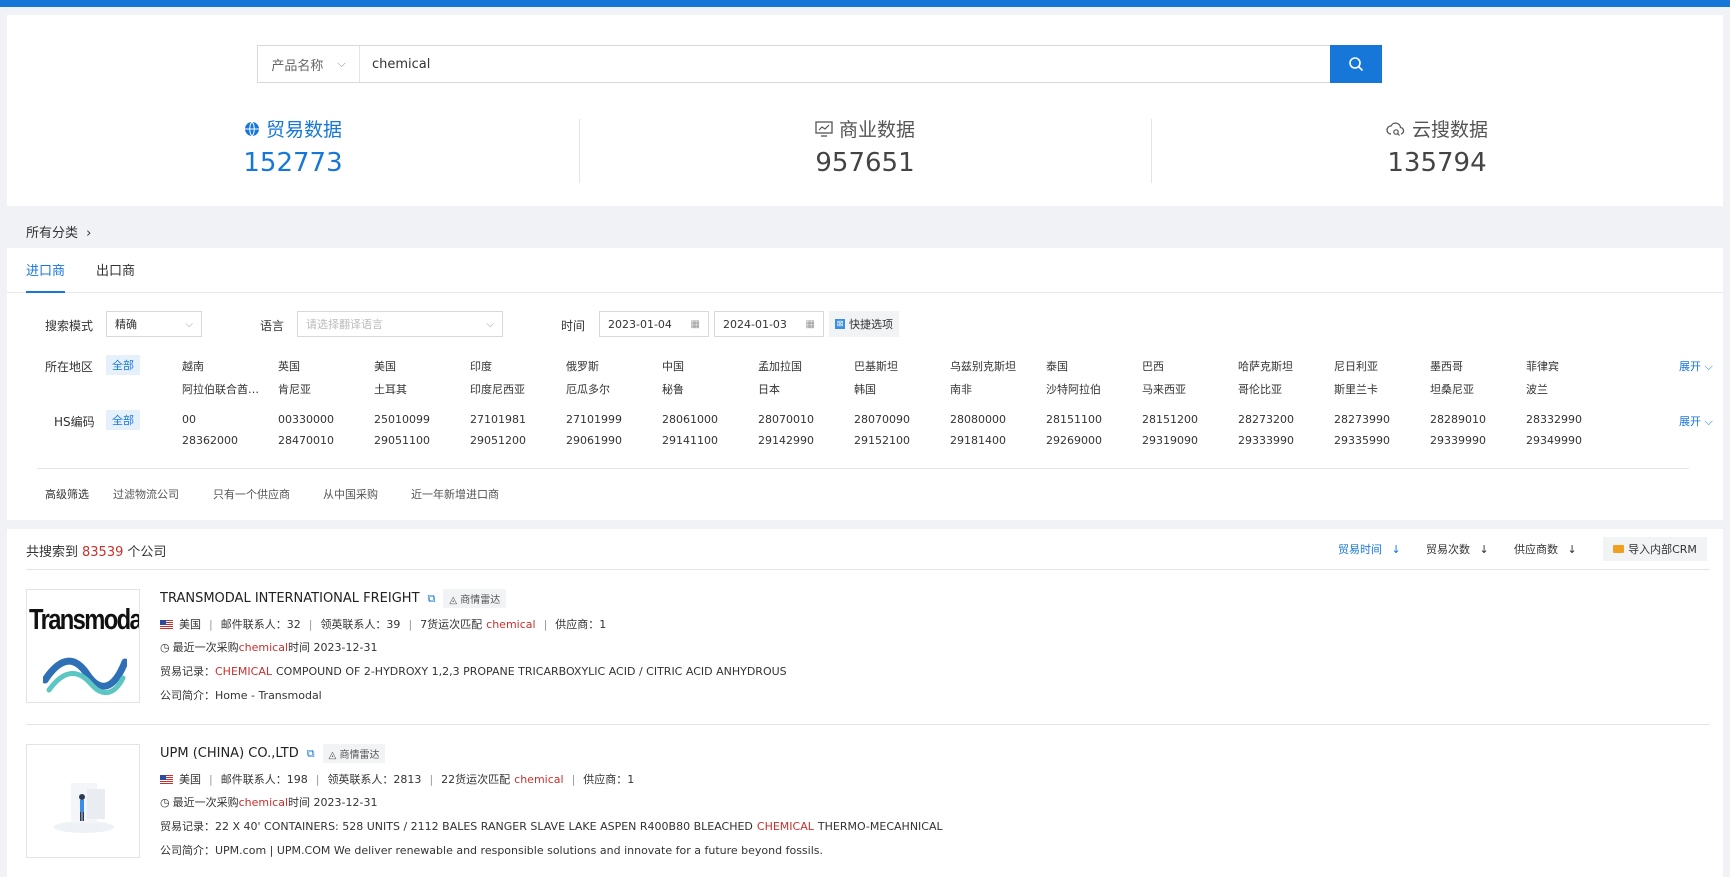 Image resolution: width=1730 pixels, height=877 pixels. Describe the element at coordinates (1471, 389) in the screenshot. I see `region-chip: 坦桑尼亚` at that location.